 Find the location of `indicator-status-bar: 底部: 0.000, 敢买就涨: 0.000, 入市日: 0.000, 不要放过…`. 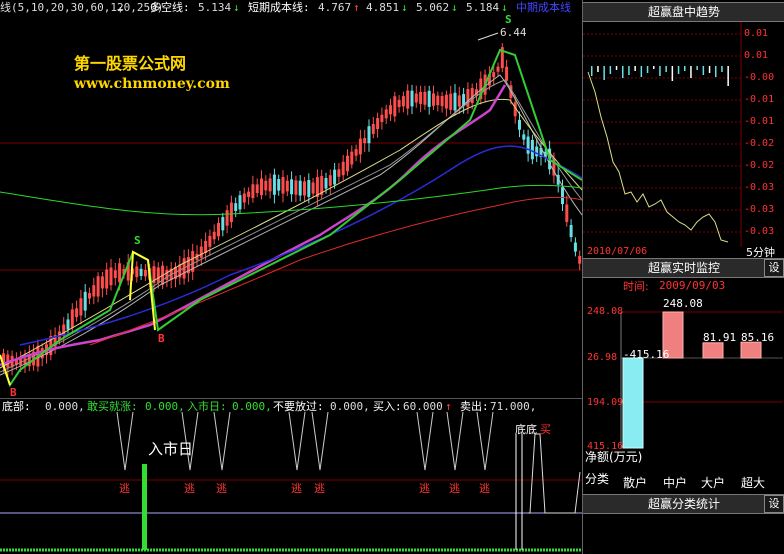

indicator-status-bar: 底部: 0.000, 敢买就涨: 0.000, 入市日: 0.000, 不要放过… is located at coordinates (291, 405).